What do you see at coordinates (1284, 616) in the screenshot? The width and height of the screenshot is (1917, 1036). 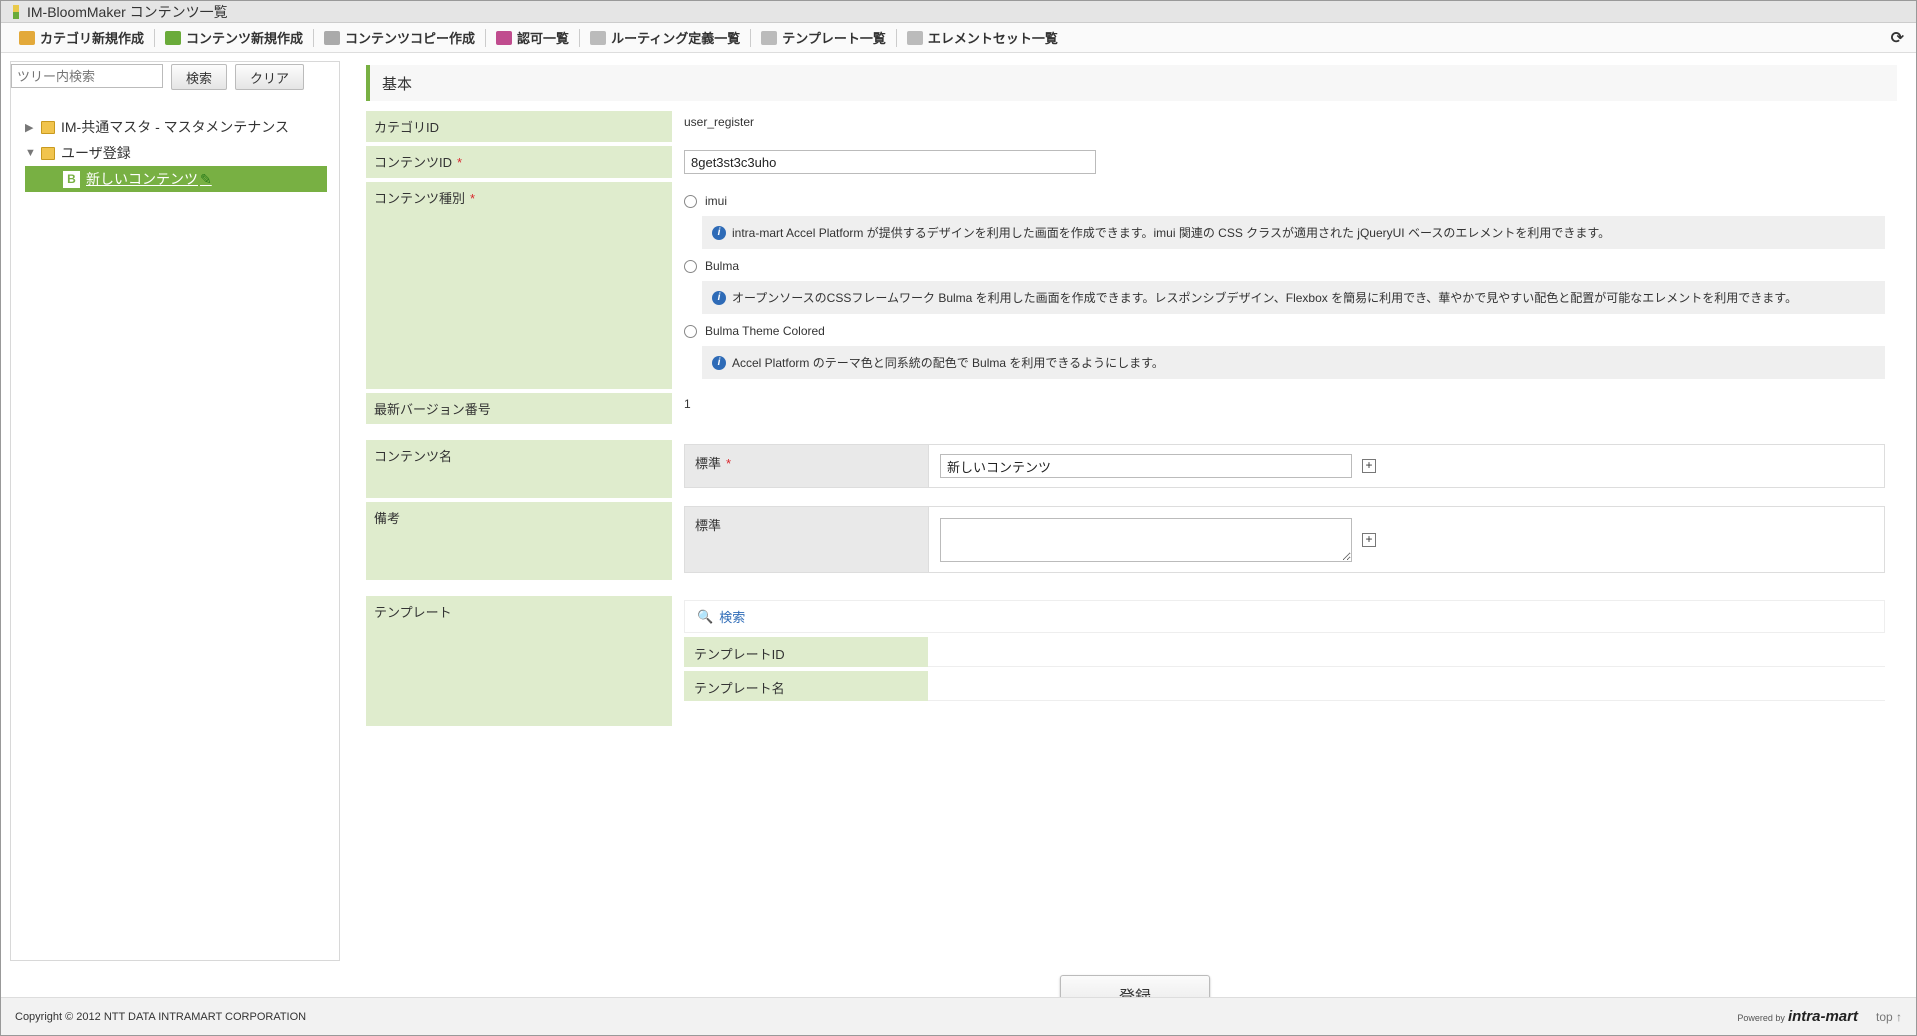 I see `template-search-link: 🔍 検索` at bounding box center [1284, 616].